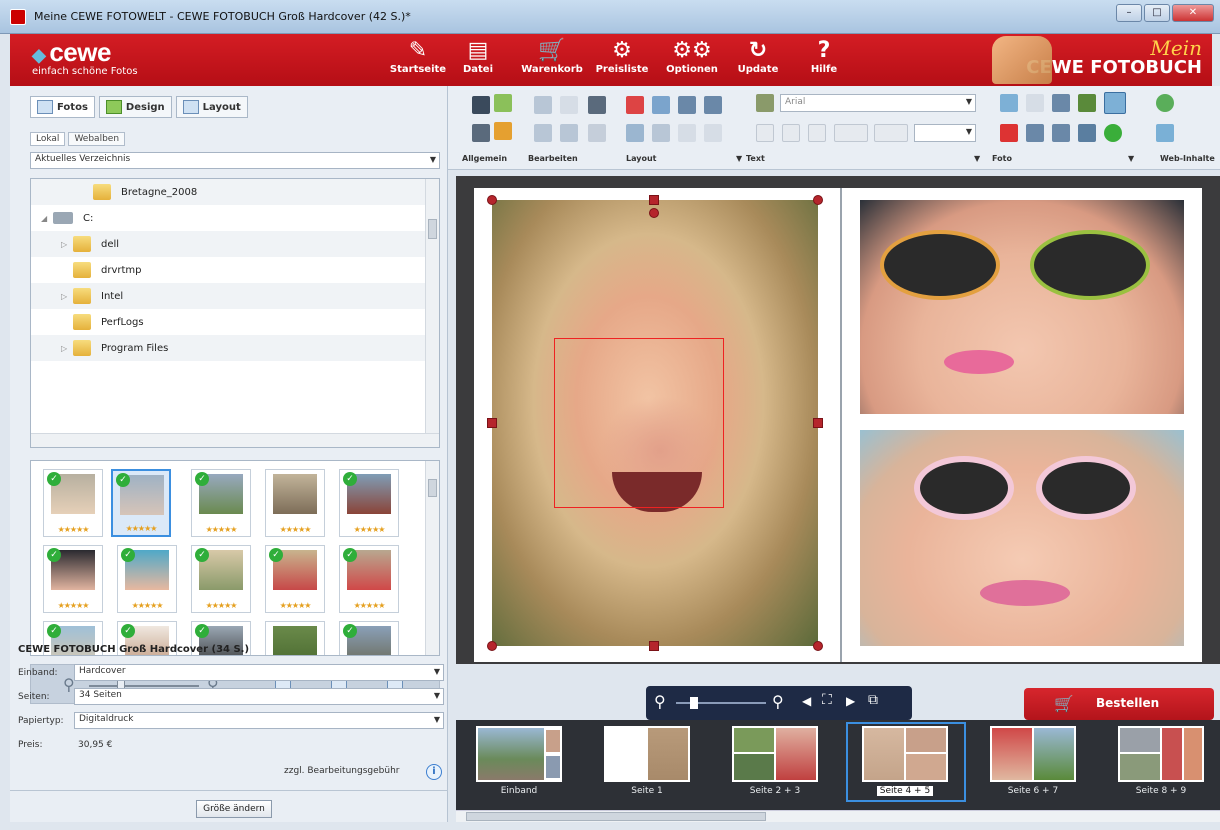  What do you see at coordinates (1035, 103) in the screenshot?
I see `zoom-photo-icon` at bounding box center [1035, 103].